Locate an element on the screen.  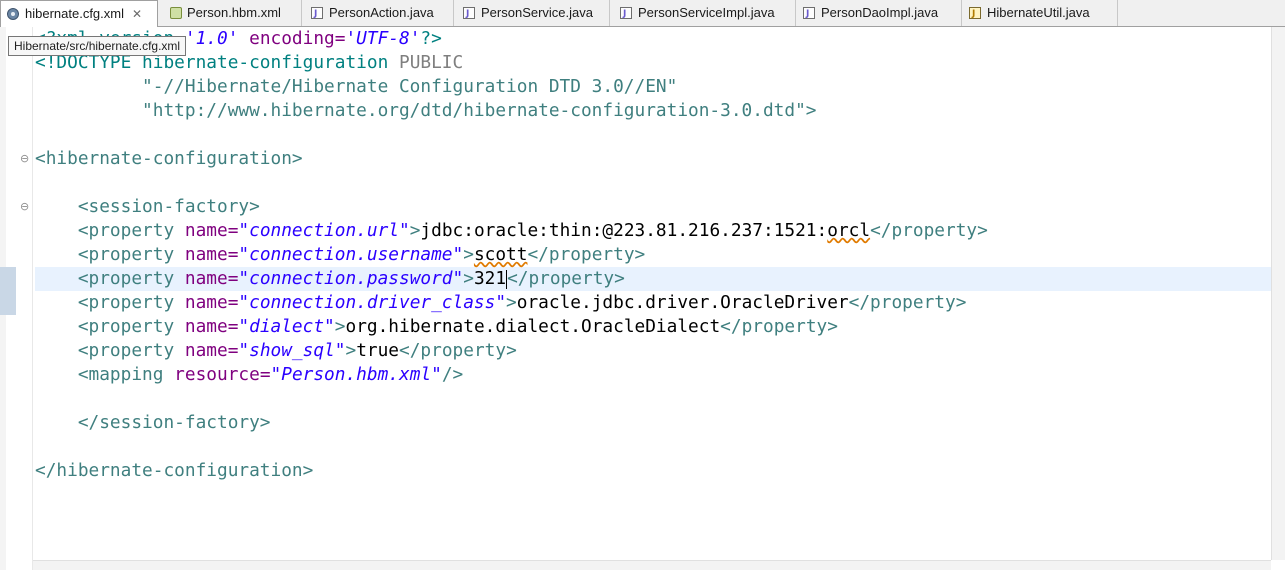
code-token: "Person.hbm.xml" is located at coordinates (356, 374).